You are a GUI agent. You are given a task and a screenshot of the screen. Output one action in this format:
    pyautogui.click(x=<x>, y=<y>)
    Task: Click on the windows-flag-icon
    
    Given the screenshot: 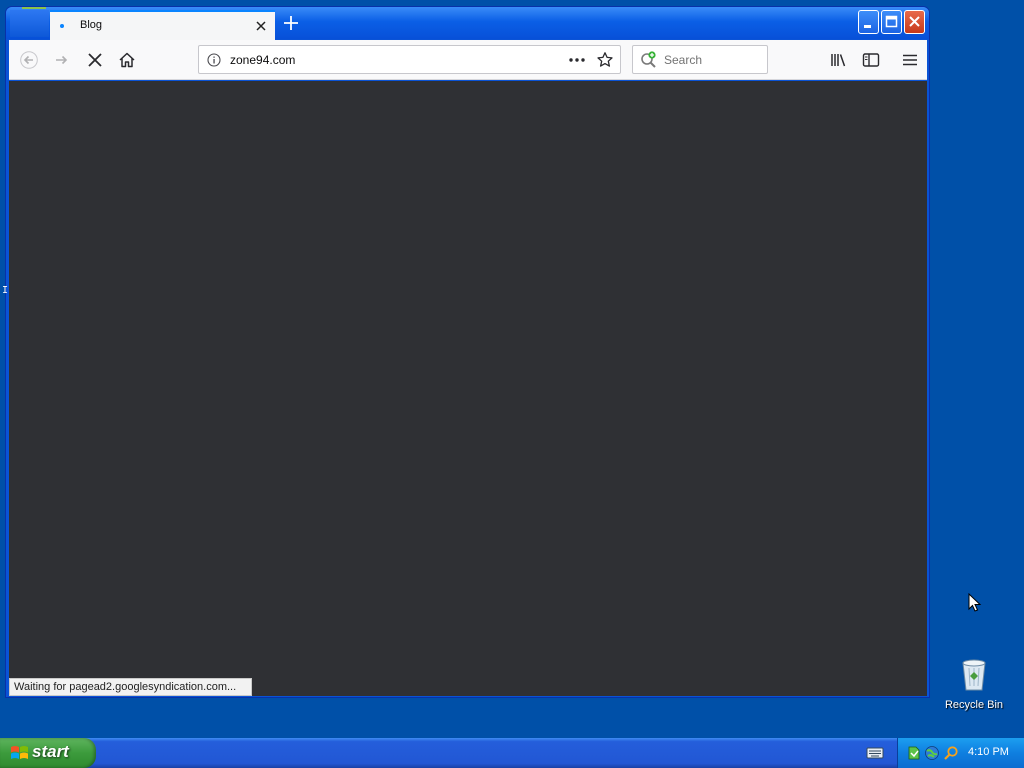 What is the action you would take?
    pyautogui.click(x=19, y=752)
    